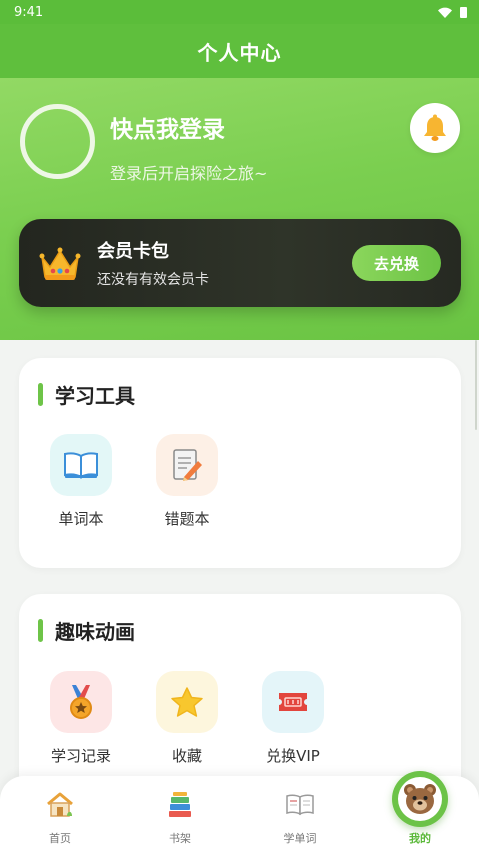  What do you see at coordinates (60, 263) in the screenshot?
I see `crown-icon` at bounding box center [60, 263].